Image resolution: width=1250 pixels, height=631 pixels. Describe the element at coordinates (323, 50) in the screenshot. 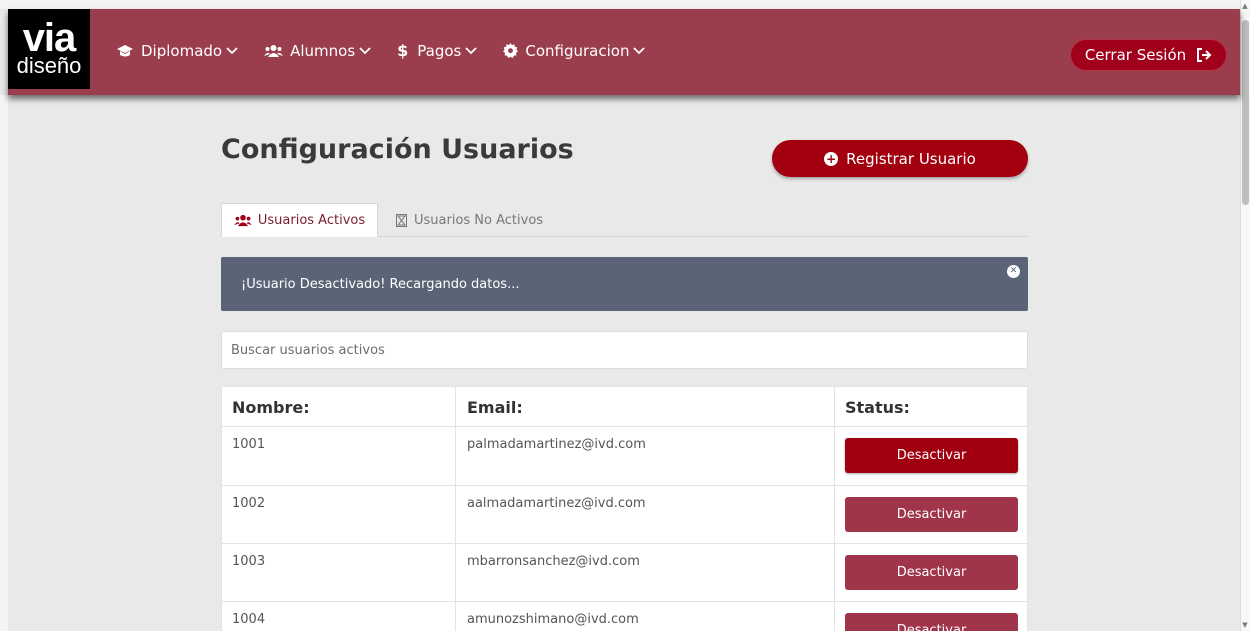

I see `nav-item-alumnos-label: Alumnos` at that location.